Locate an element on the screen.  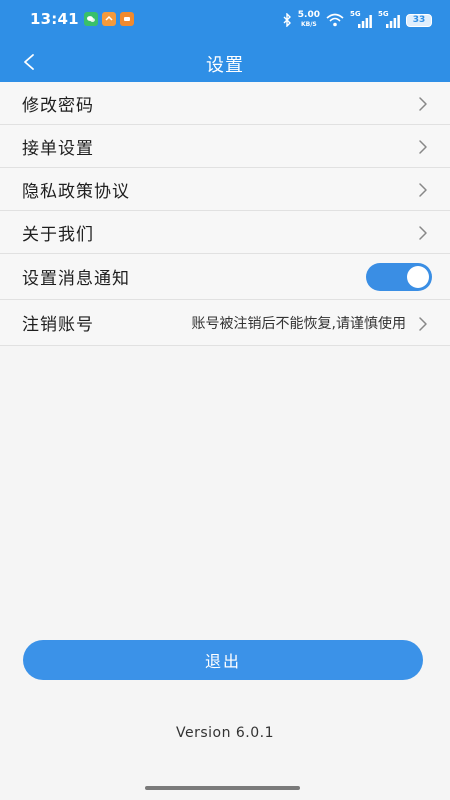
settings-item-delete-account: 注销账号 账号被注销后不能恢复,请谨慎使用 is located at coordinates (225, 323).